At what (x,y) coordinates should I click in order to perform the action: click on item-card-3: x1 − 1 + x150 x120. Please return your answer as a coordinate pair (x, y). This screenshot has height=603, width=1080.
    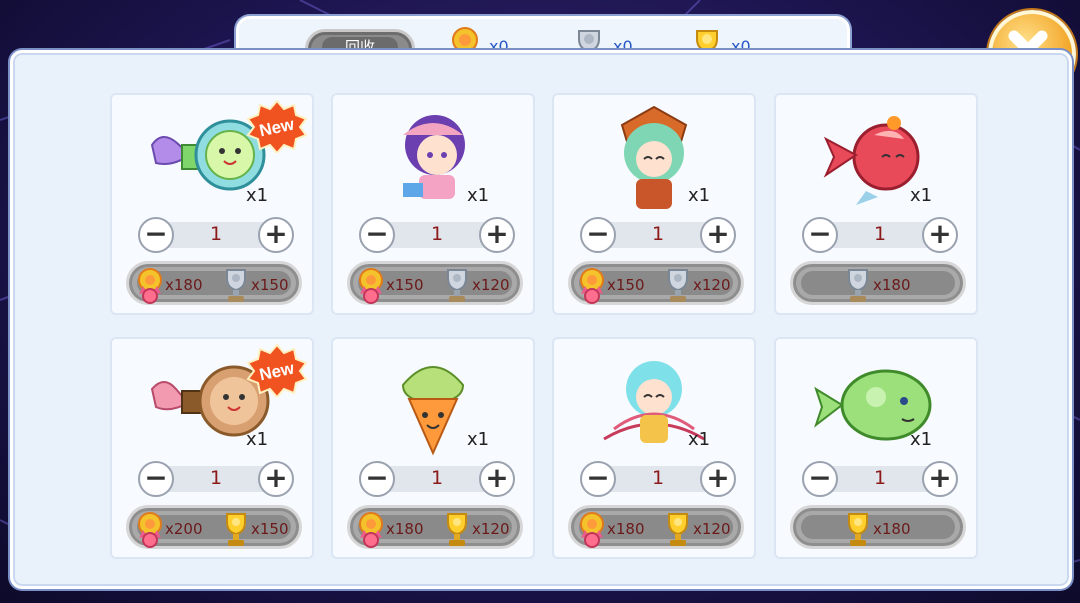
    Looking at the image, I should click on (654, 204).